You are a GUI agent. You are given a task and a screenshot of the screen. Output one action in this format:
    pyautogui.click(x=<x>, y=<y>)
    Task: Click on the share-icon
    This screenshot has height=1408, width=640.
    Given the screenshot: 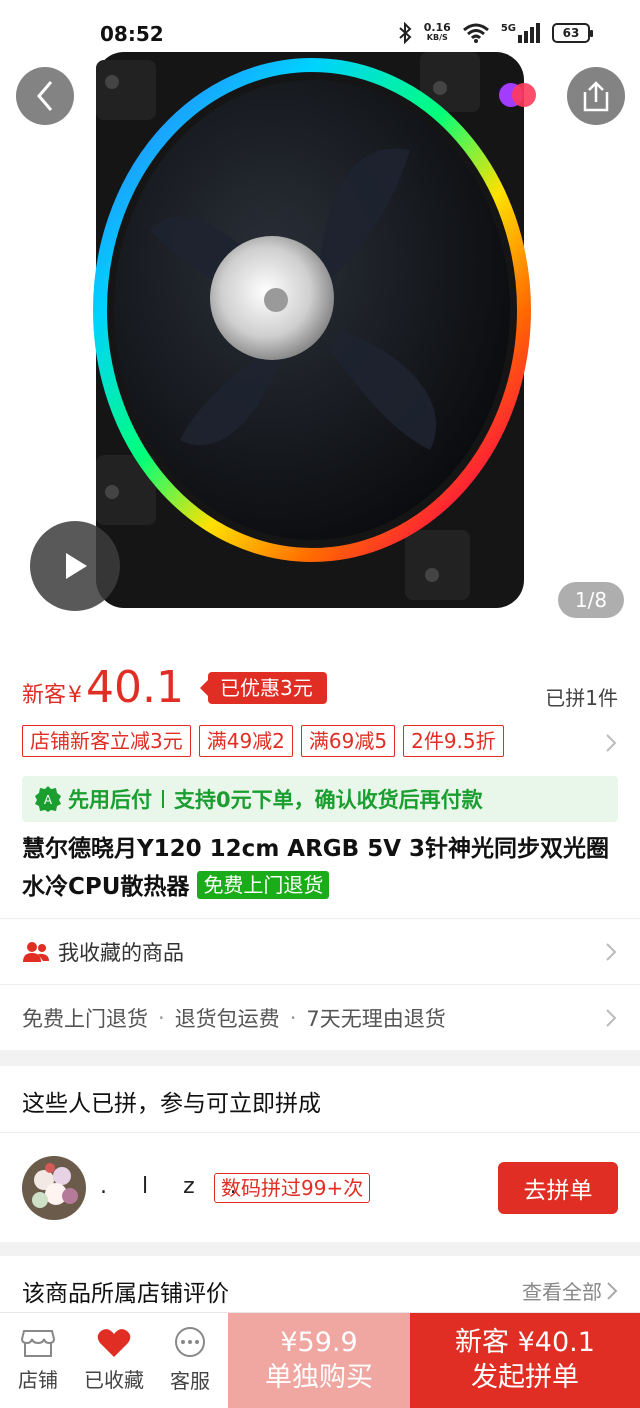 What is the action you would take?
    pyautogui.click(x=596, y=96)
    